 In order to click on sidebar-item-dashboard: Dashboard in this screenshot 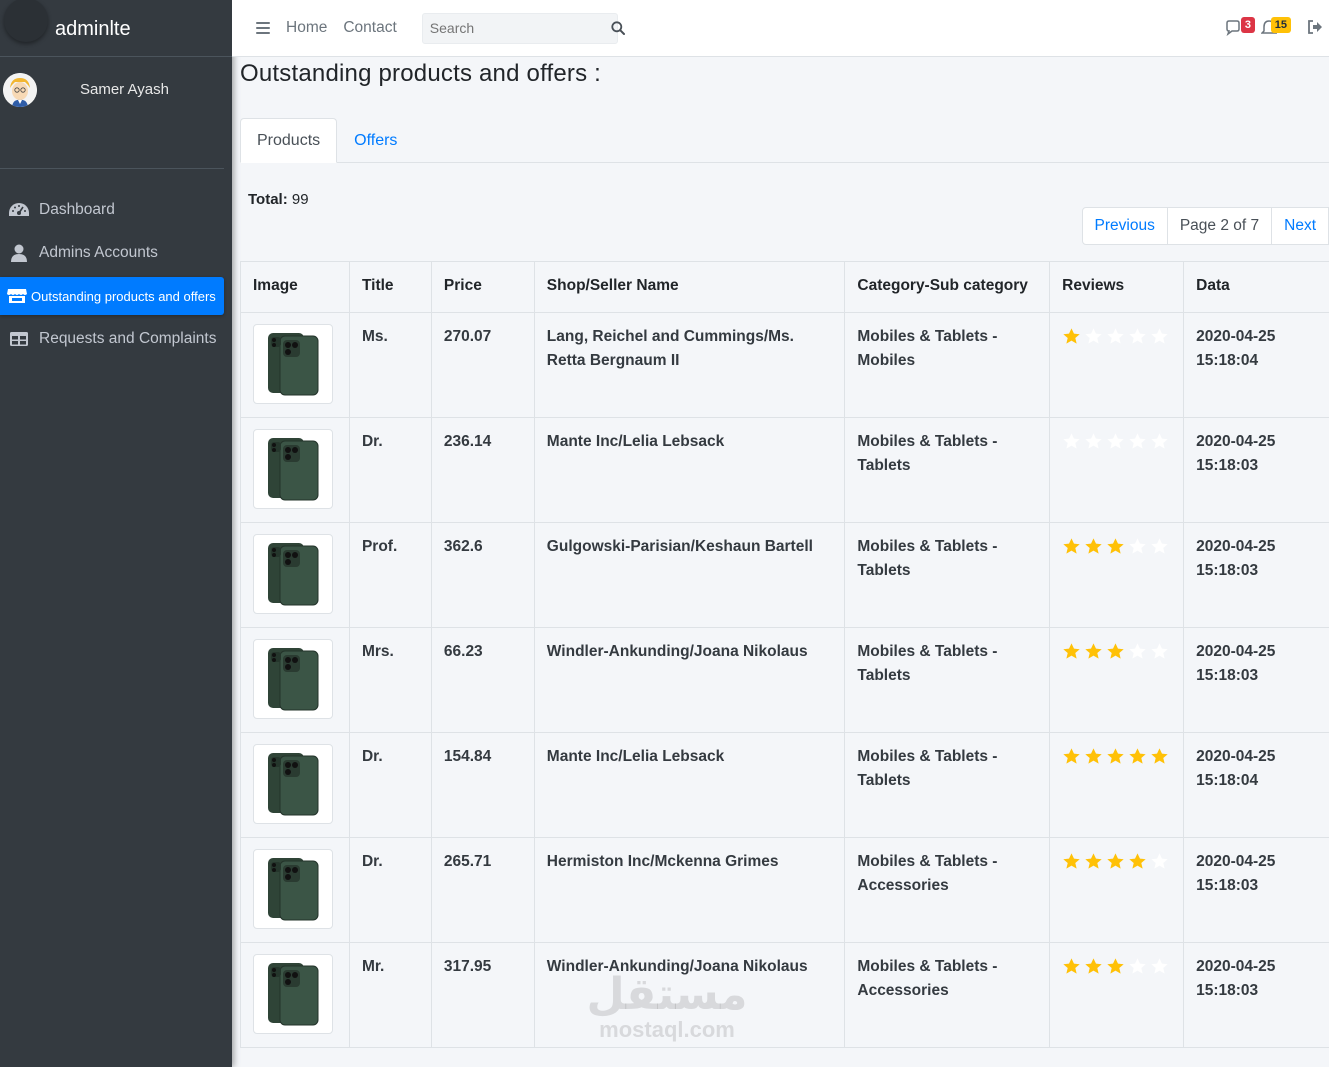, I will do `click(112, 210)`.